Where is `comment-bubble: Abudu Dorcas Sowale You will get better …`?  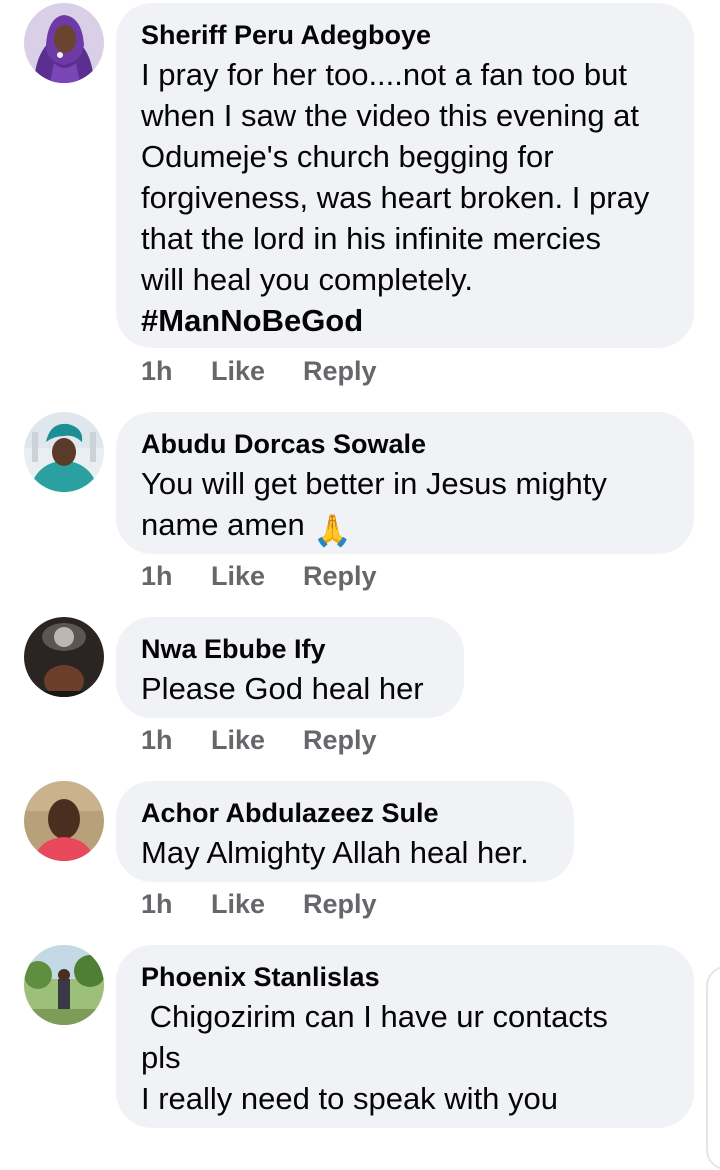
comment-bubble: Abudu Dorcas Sowale You will get better … is located at coordinates (405, 483).